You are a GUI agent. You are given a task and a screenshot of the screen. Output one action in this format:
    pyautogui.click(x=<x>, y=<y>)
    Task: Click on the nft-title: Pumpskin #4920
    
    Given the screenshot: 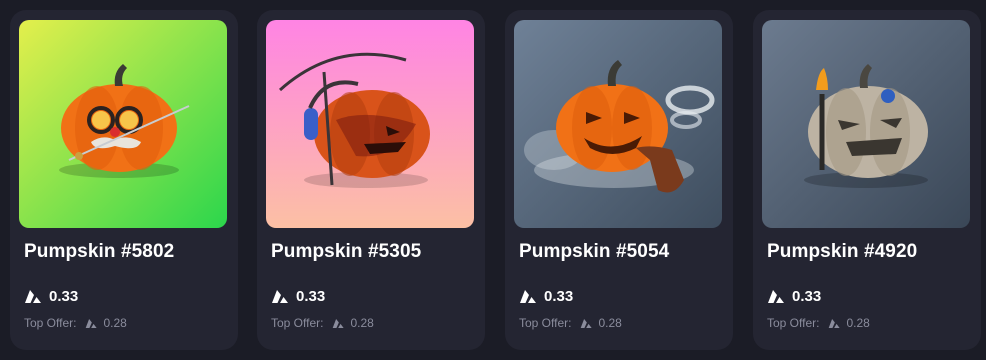 What is the action you would take?
    pyautogui.click(x=842, y=252)
    